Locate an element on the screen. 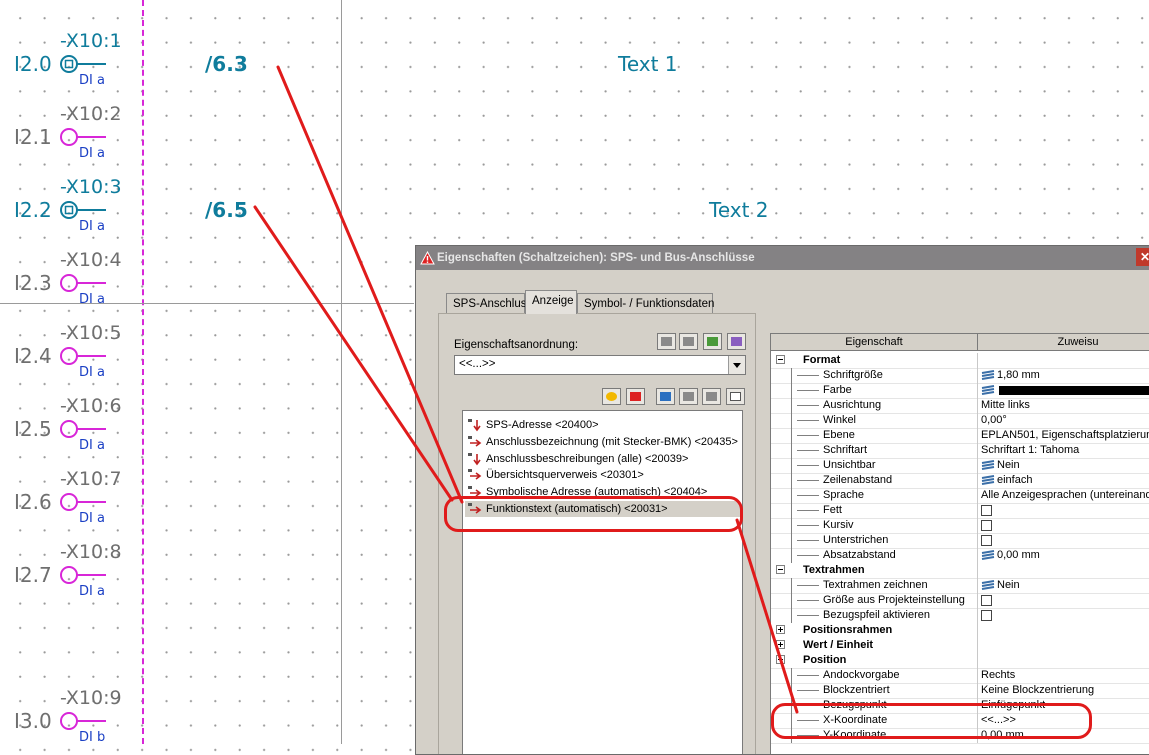 The width and height of the screenshot is (1149, 755). annotation-highlight-list-item is located at coordinates (593, 514).